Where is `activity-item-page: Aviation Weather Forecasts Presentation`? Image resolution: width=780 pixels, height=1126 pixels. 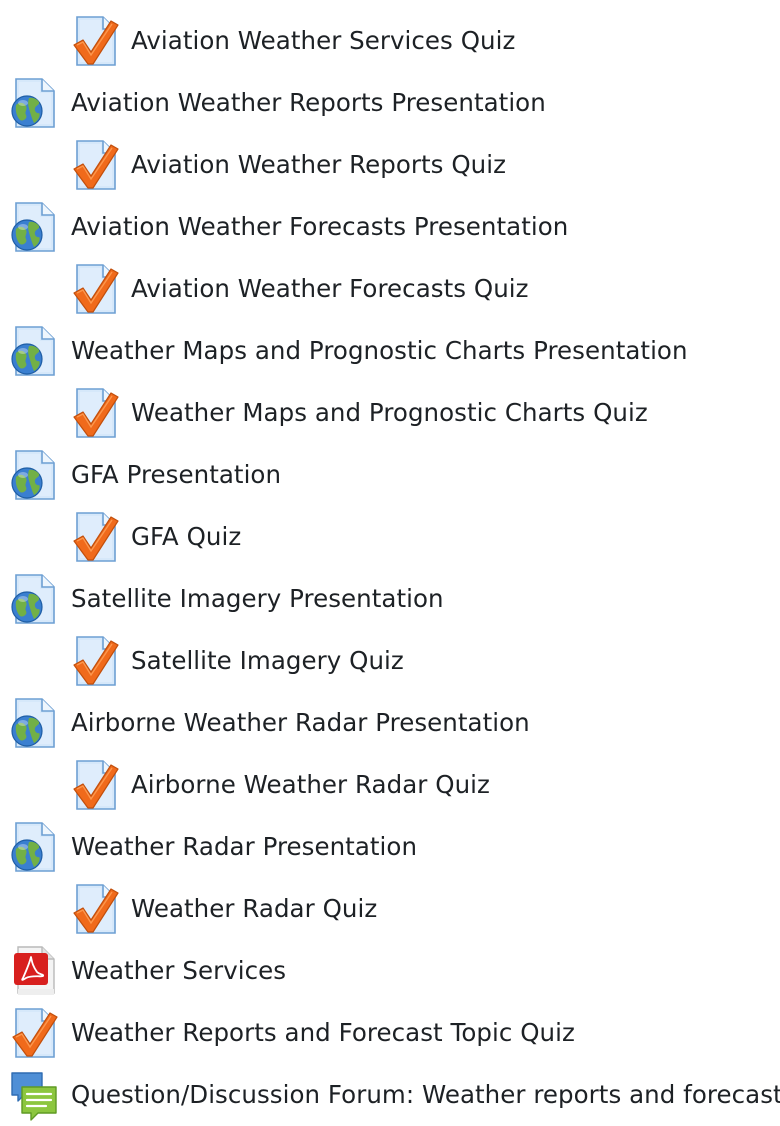 activity-item-page: Aviation Weather Forecasts Presentation is located at coordinates (390, 227).